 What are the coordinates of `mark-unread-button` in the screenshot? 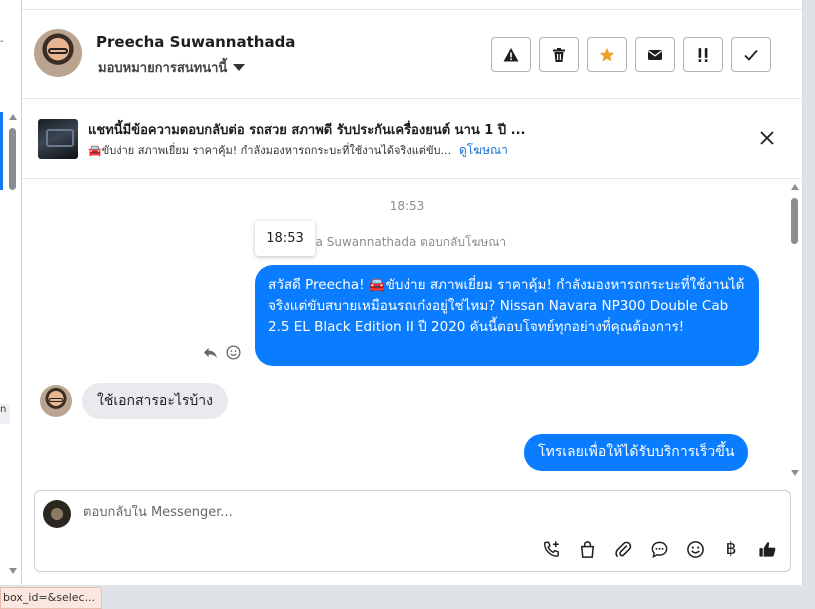 It's located at (655, 54).